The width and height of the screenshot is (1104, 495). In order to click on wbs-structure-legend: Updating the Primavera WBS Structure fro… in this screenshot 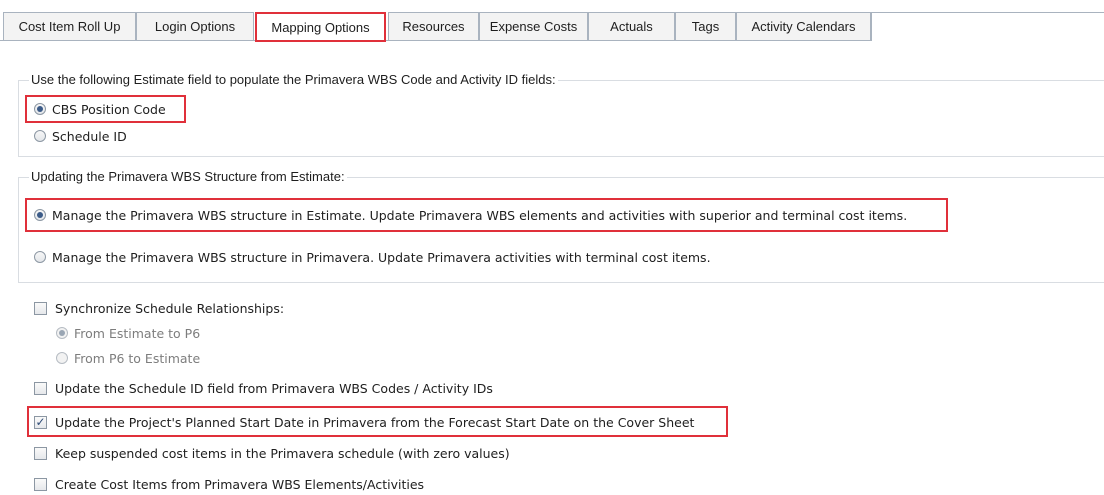, I will do `click(188, 176)`.